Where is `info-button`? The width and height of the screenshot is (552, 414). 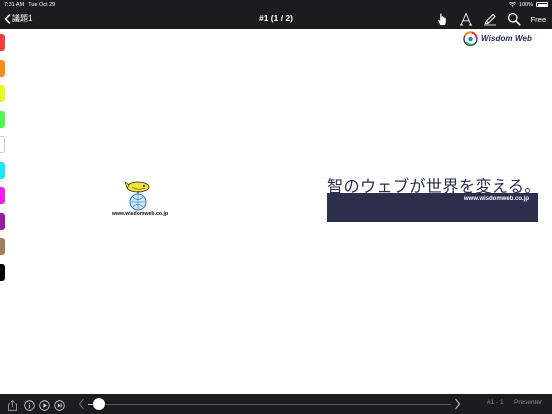 info-button is located at coordinates (29, 404).